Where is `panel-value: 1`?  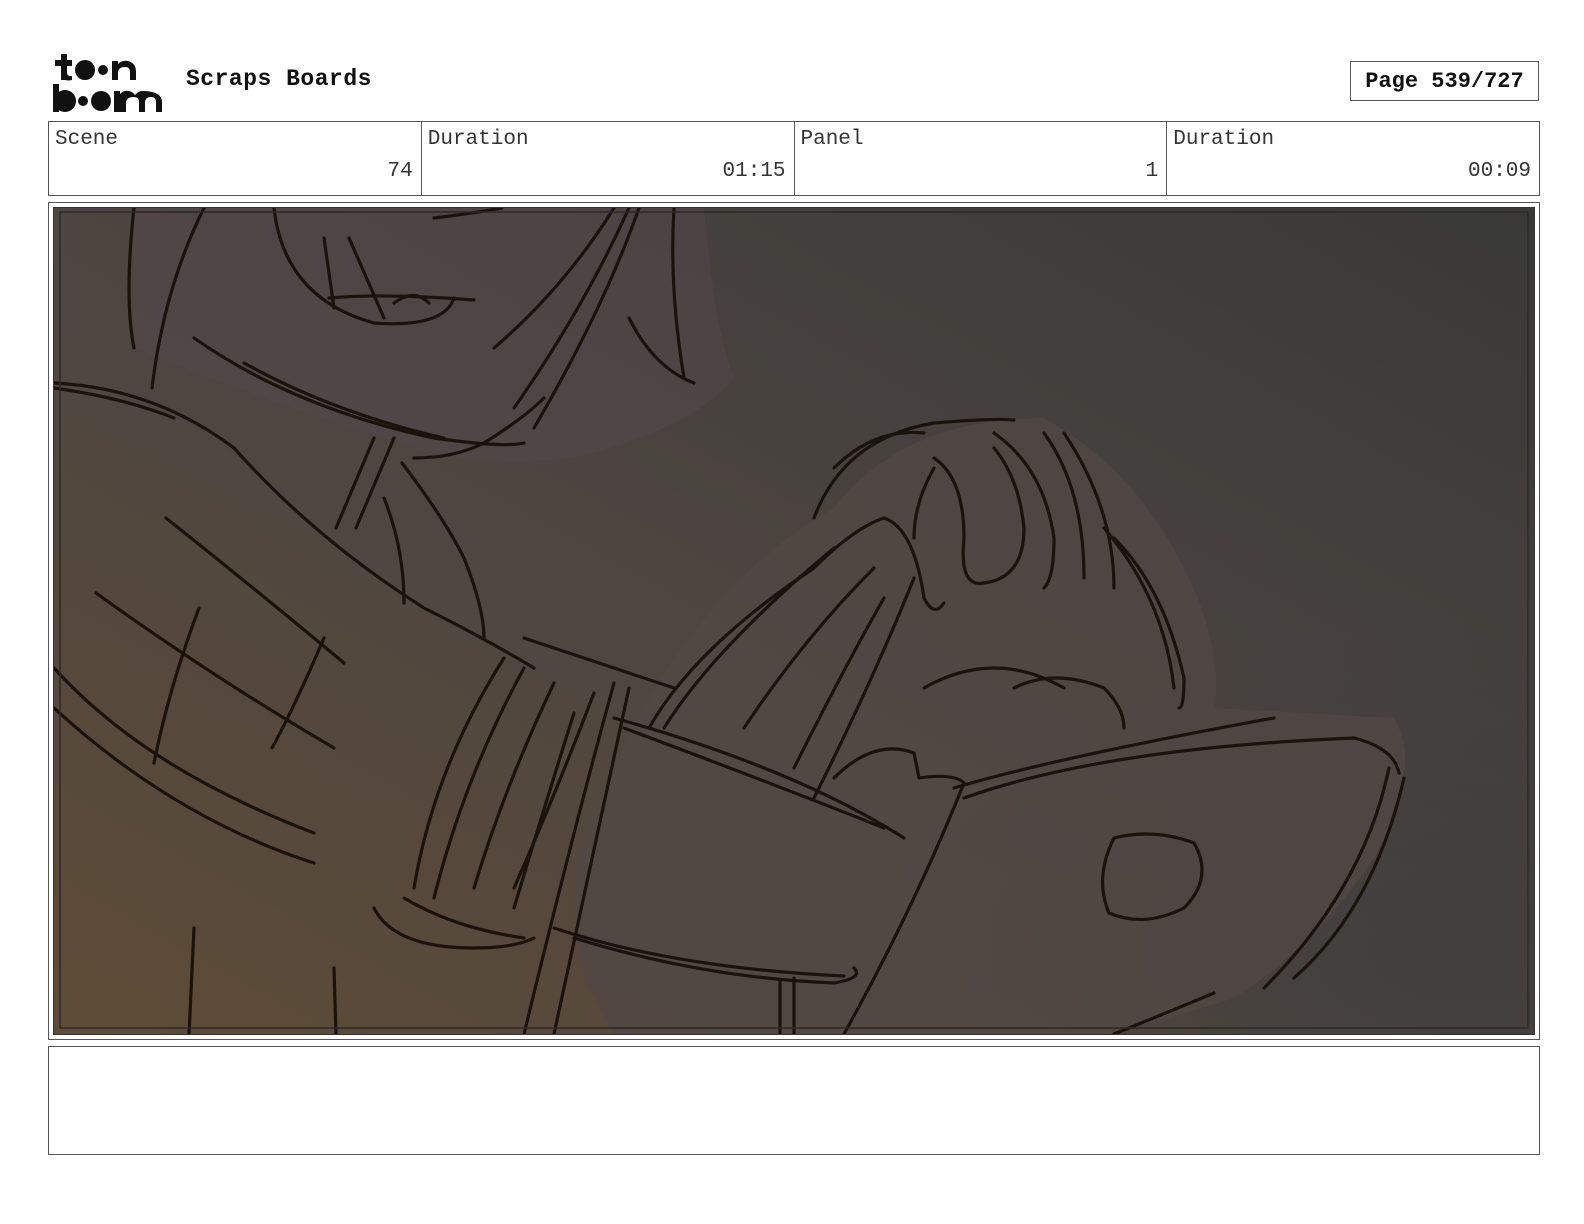
panel-value: 1 is located at coordinates (1152, 171).